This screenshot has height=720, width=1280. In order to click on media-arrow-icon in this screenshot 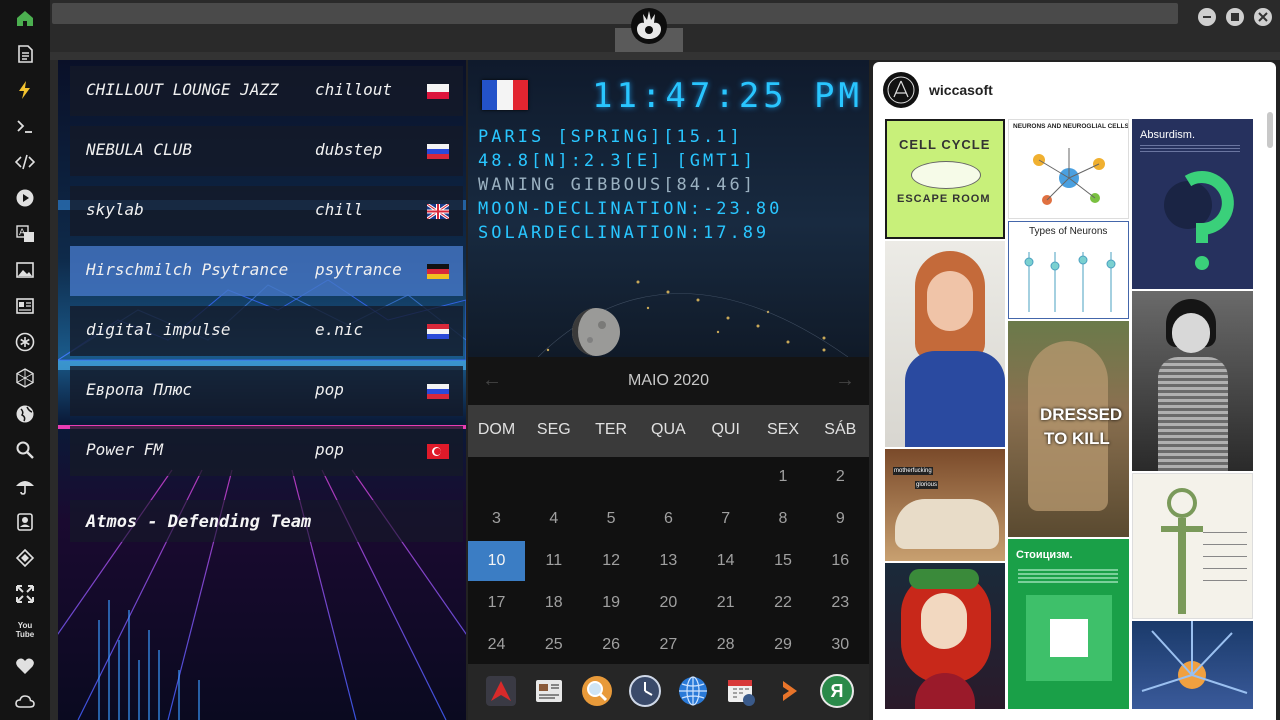, I will do `click(789, 691)`.